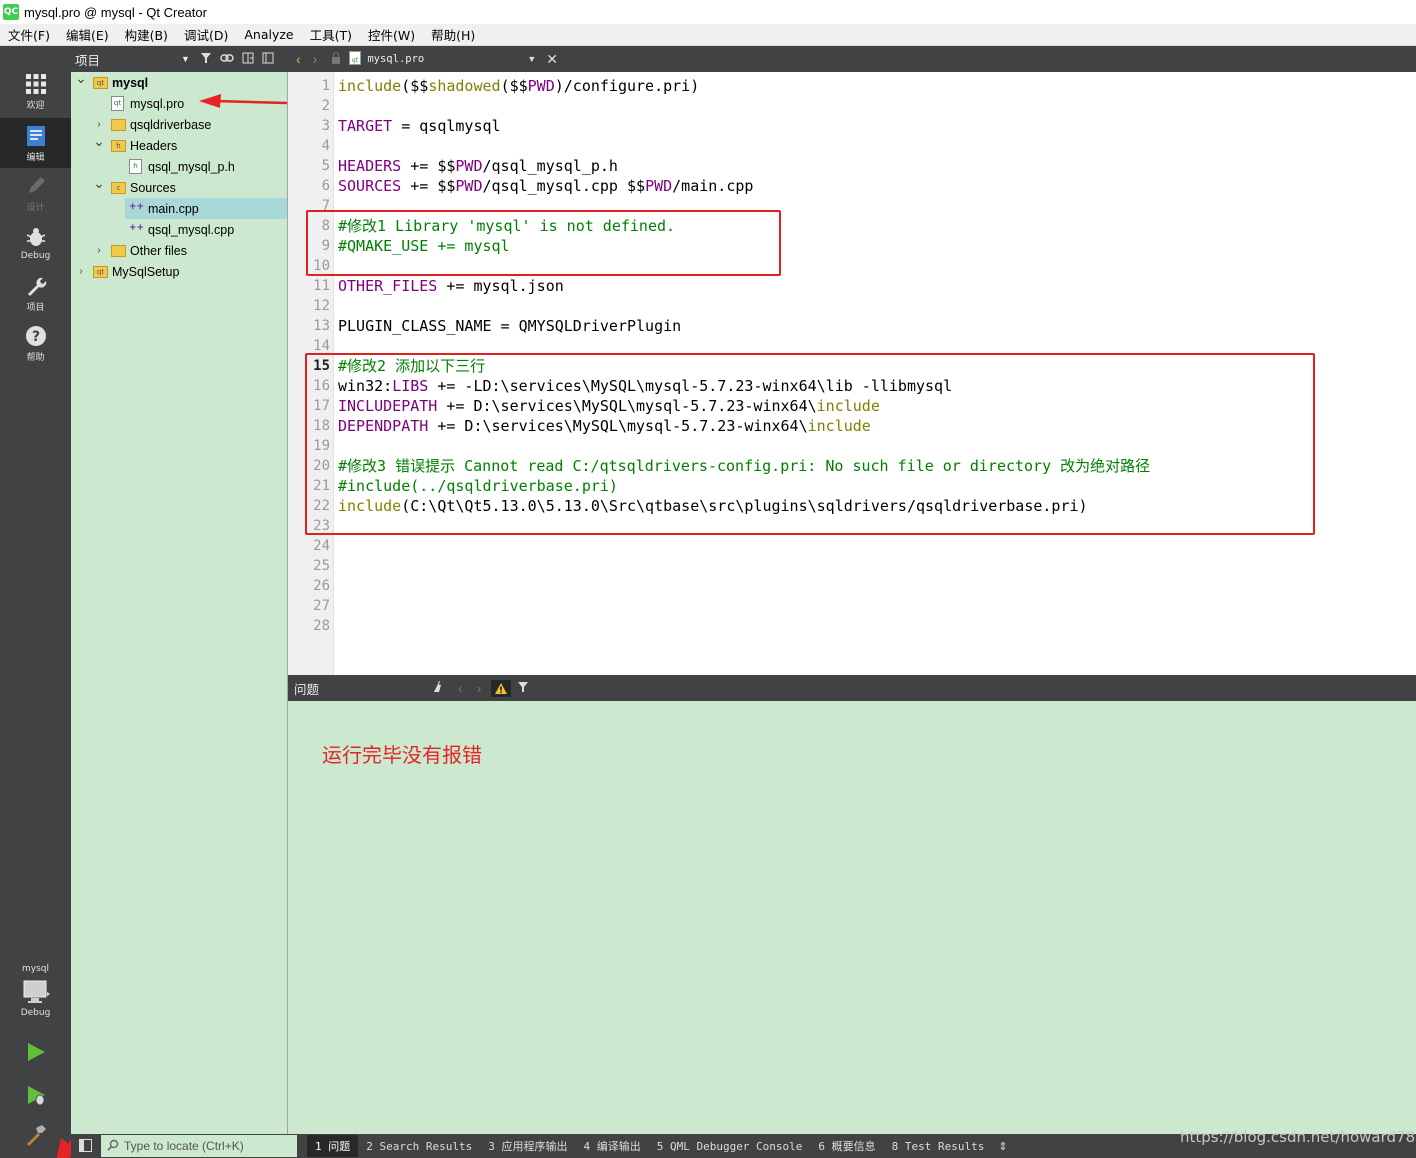 The height and width of the screenshot is (1158, 1416). I want to click on kit-build-config: Debug, so click(35, 1013).